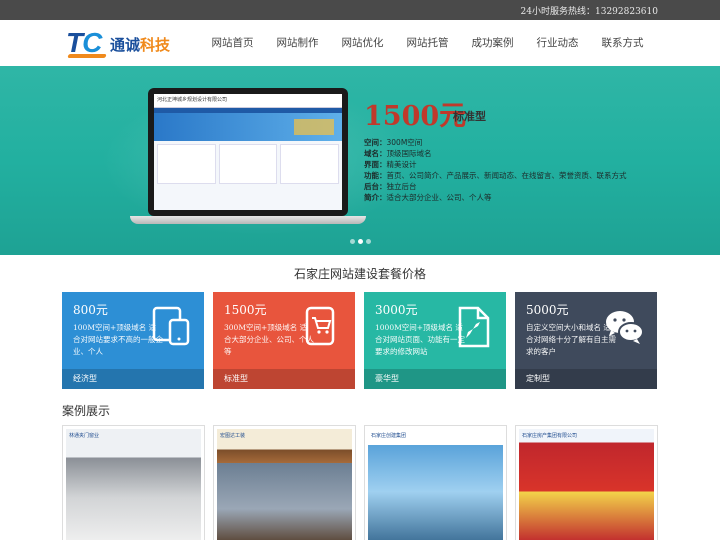 This screenshot has width=720, height=540. I want to click on spec-row: 空间： 300M空间, so click(393, 142).